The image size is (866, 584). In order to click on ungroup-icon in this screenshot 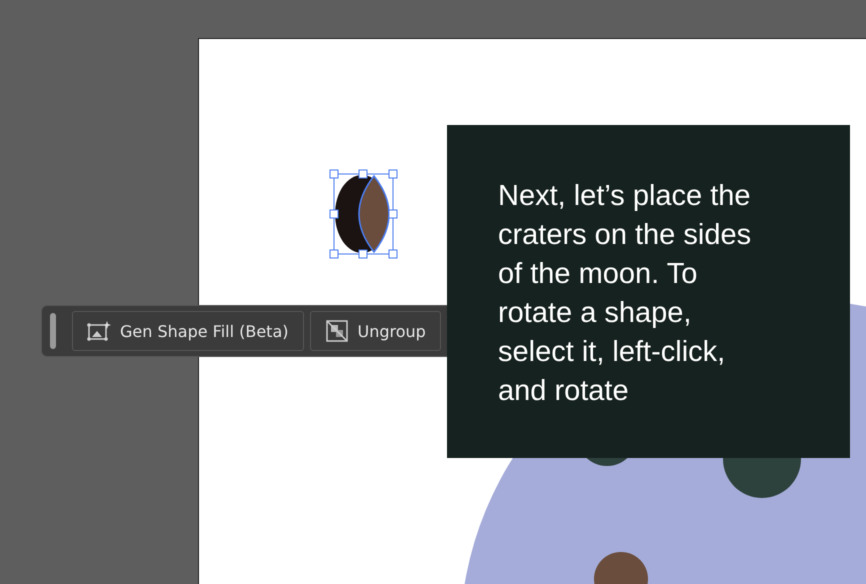, I will do `click(336, 331)`.